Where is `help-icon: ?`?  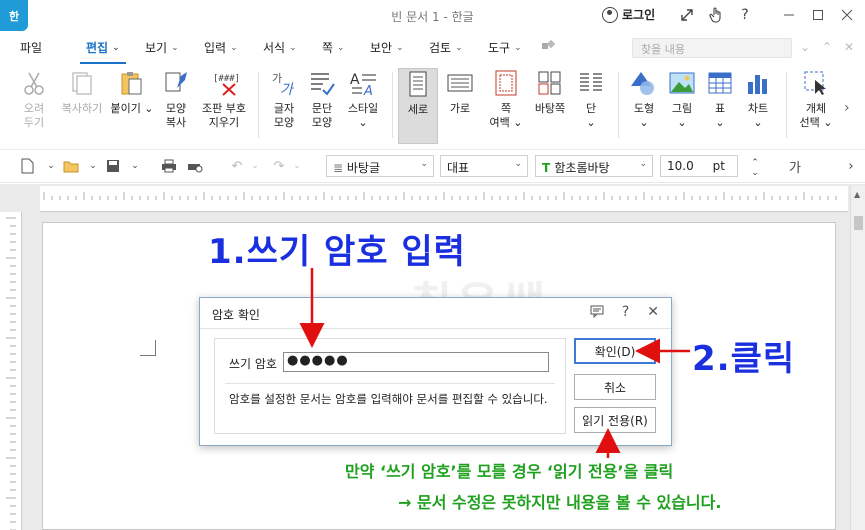
help-icon: ? is located at coordinates (745, 15).